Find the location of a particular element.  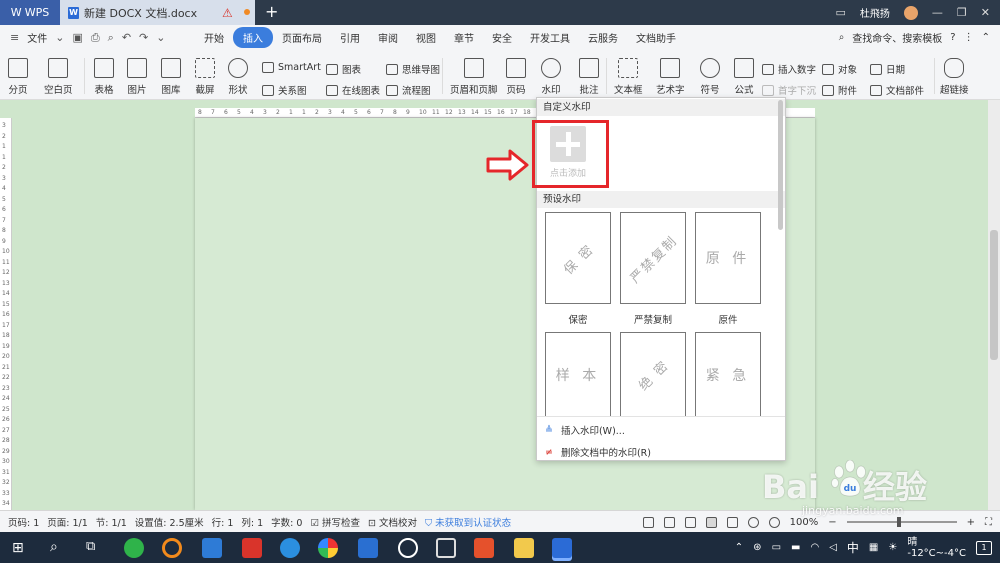

wechat-icon is located at coordinates (134, 548).